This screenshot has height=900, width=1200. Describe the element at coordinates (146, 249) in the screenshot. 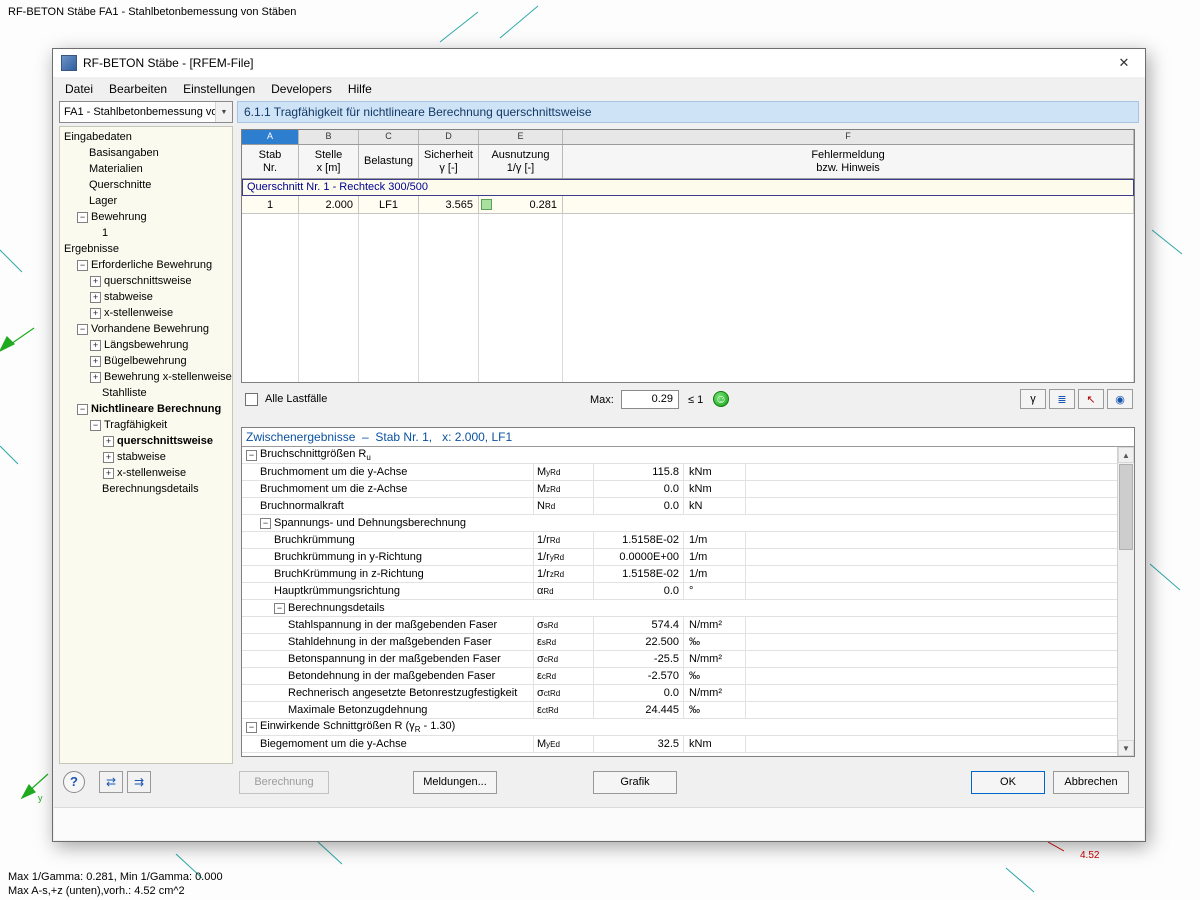

I see `tree-item-ergebnisse: Ergebnisse` at that location.